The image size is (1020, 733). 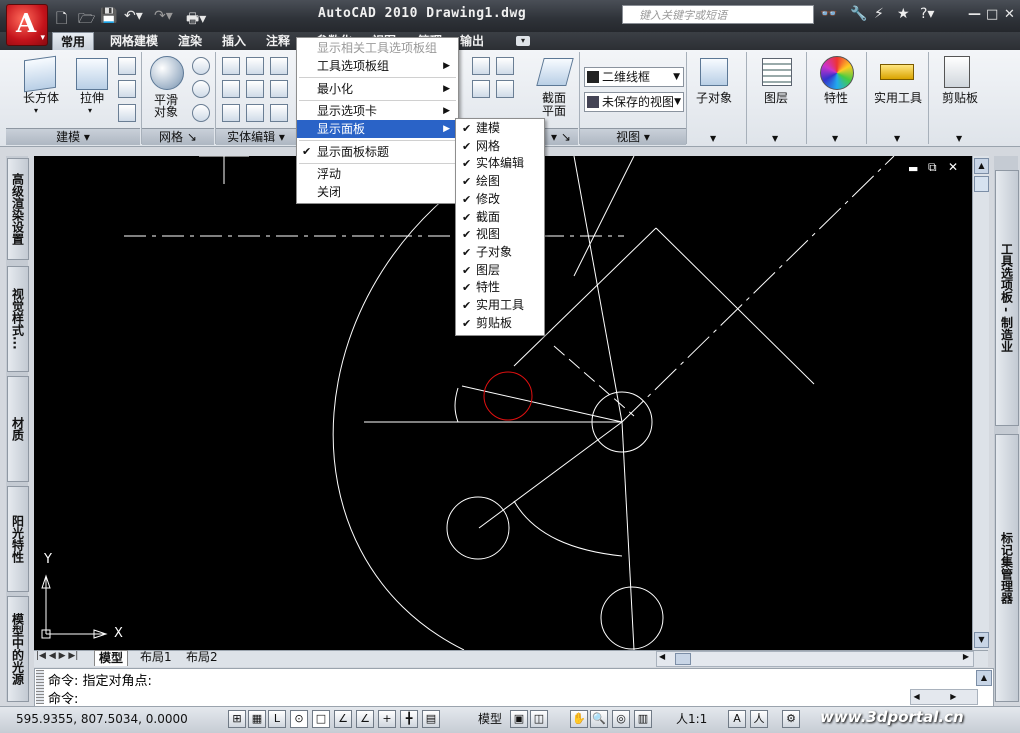 What do you see at coordinates (133, 16) in the screenshot?
I see `undo-icon: ↶▾` at bounding box center [133, 16].